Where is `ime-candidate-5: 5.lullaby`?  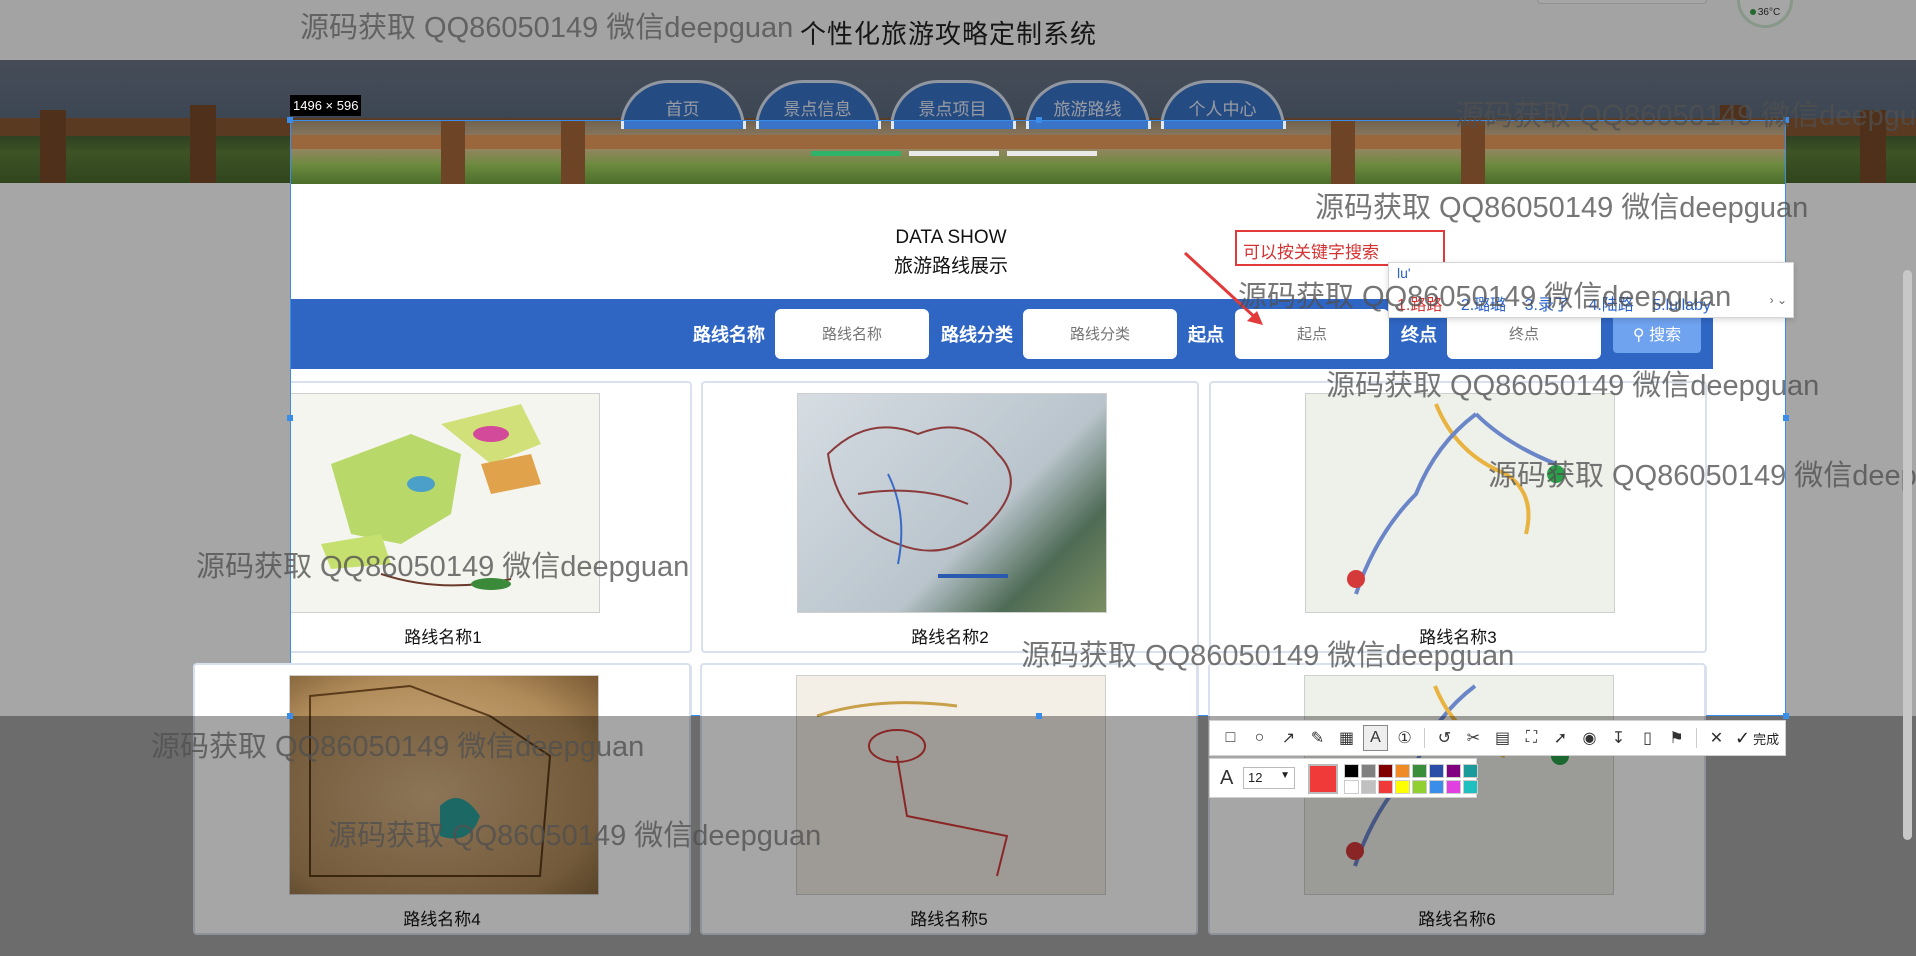
ime-candidate-5: 5.lullaby is located at coordinates (1681, 305).